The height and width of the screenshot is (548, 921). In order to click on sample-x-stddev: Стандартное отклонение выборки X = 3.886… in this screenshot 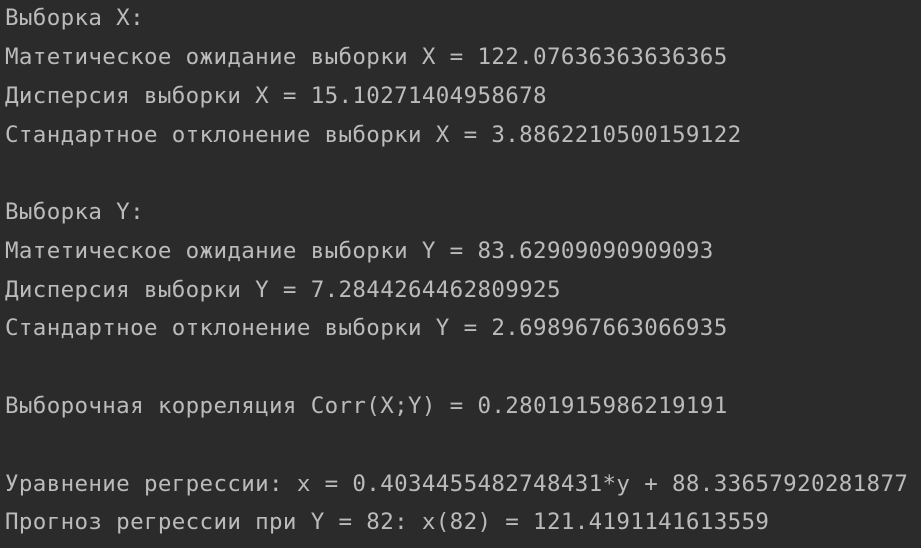, I will do `click(373, 135)`.